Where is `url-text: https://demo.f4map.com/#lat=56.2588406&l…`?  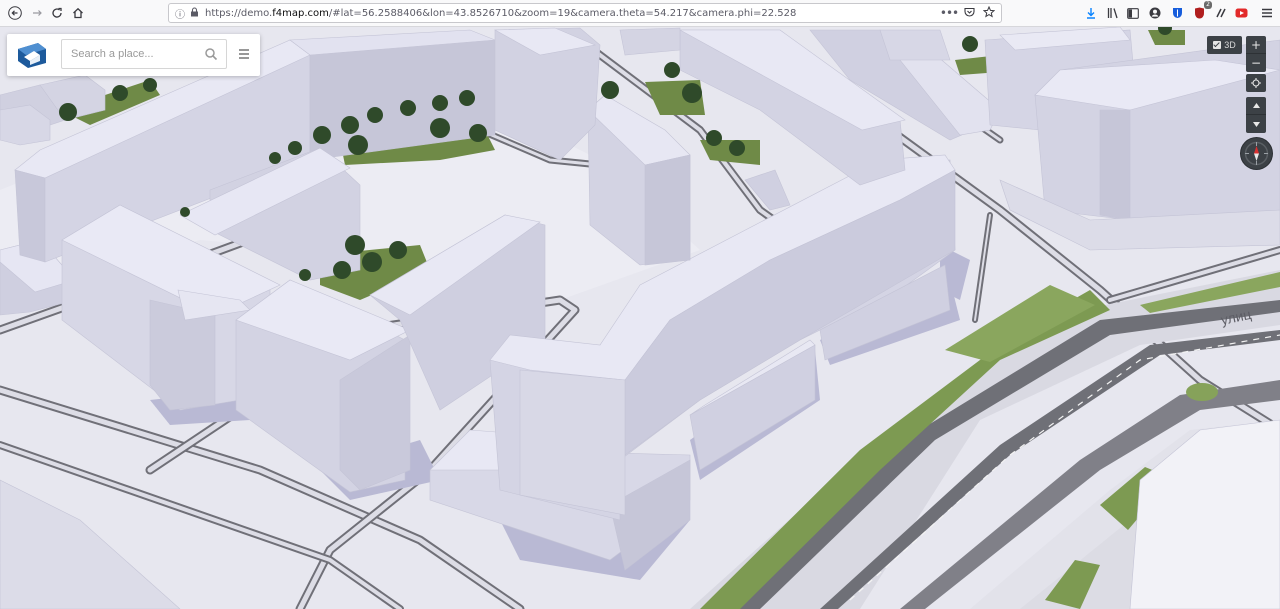 url-text: https://demo.f4map.com/#lat=56.2588406&l… is located at coordinates (501, 13).